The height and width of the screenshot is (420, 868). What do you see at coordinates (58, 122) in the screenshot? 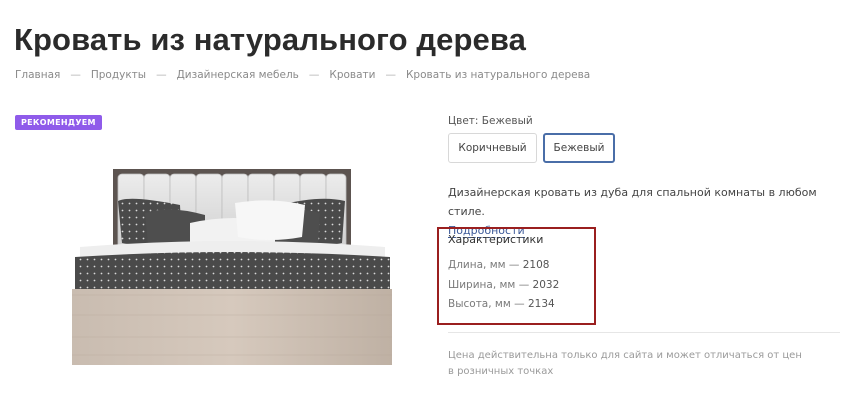
I see `recommended-badge: РЕКОМЕНДУЕМ` at bounding box center [58, 122].